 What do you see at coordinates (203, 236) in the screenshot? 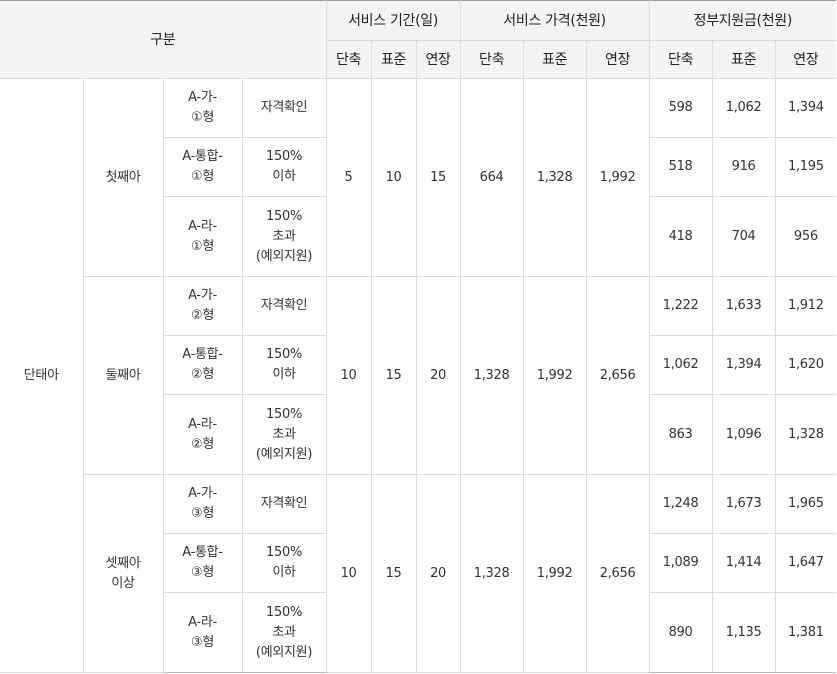
I see `service-type: A-라- ①형` at bounding box center [203, 236].